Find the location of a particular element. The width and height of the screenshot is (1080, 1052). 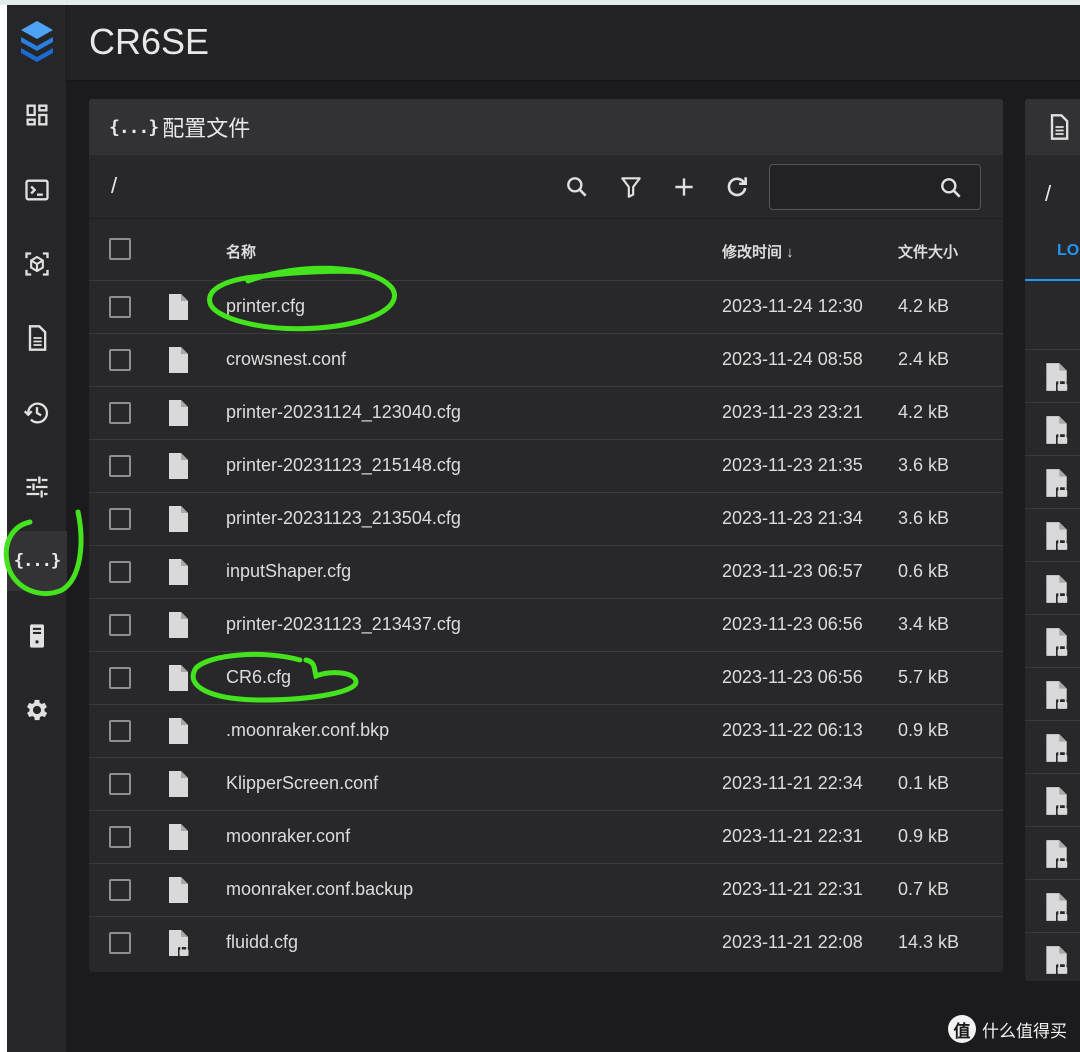

file-name: printer-20231123_213504.cfg is located at coordinates (343, 518).